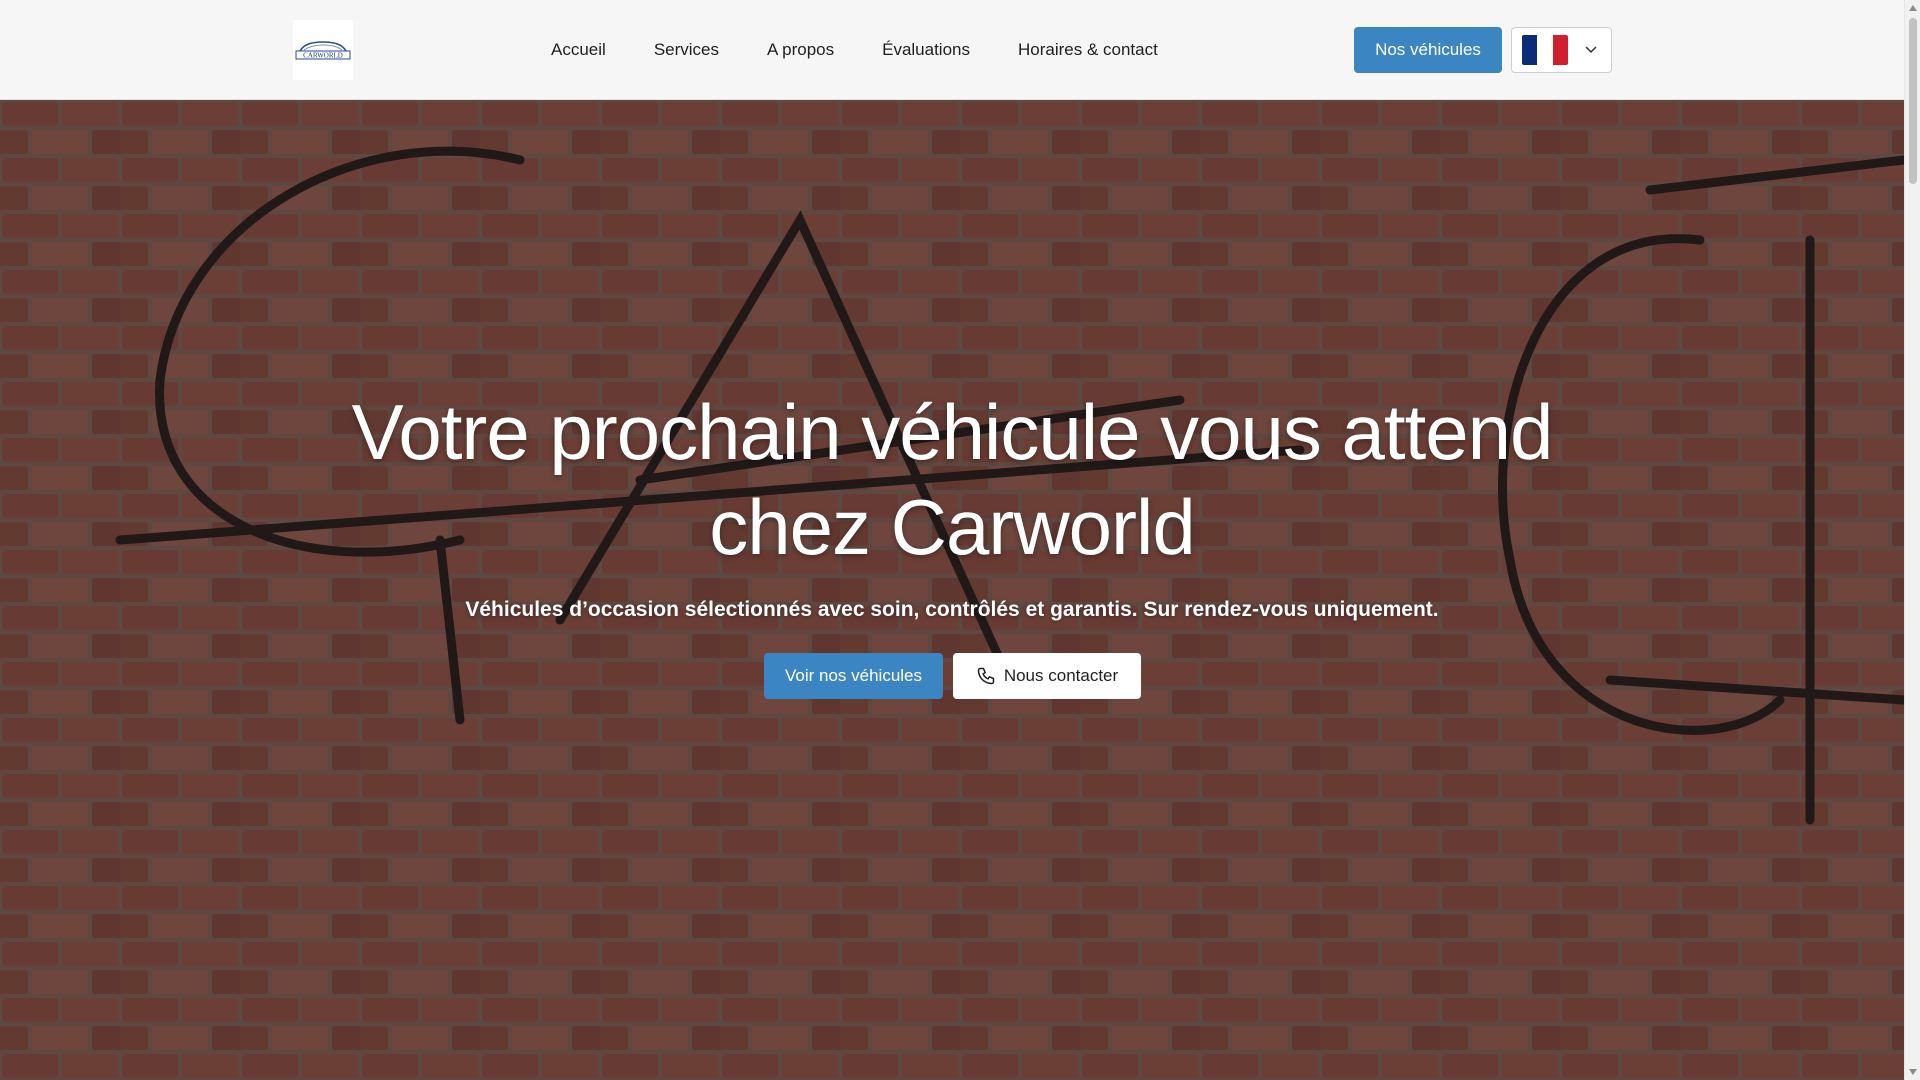 The width and height of the screenshot is (1920, 1080). I want to click on scroll-up-arrow-icon, so click(1913, 8).